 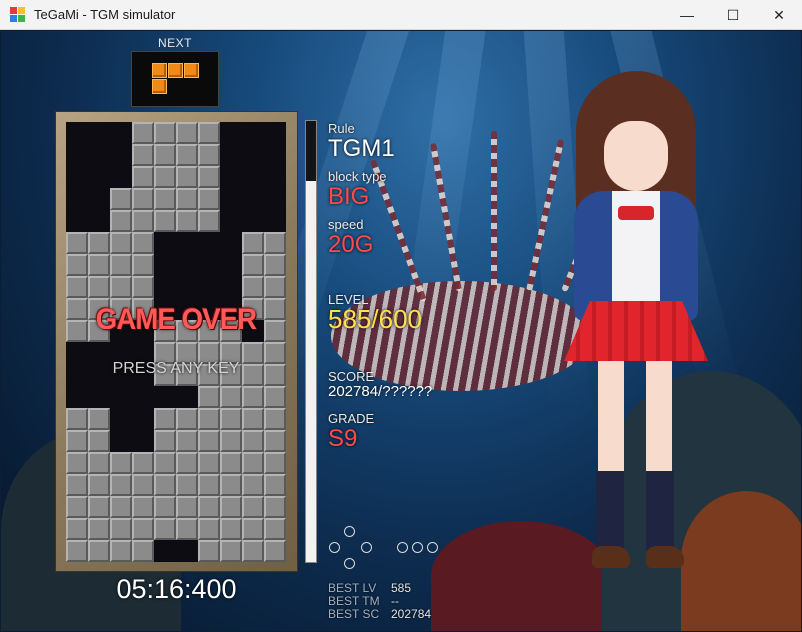 I want to click on input-b-indicator, so click(x=417, y=547).